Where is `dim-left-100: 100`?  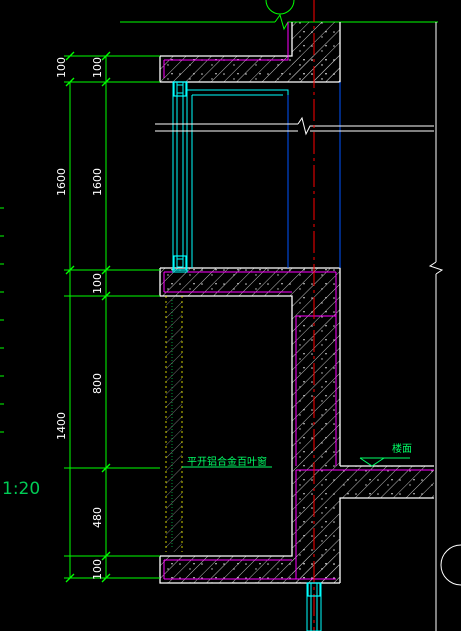
dim-left-100: 100 is located at coordinates (61, 67).